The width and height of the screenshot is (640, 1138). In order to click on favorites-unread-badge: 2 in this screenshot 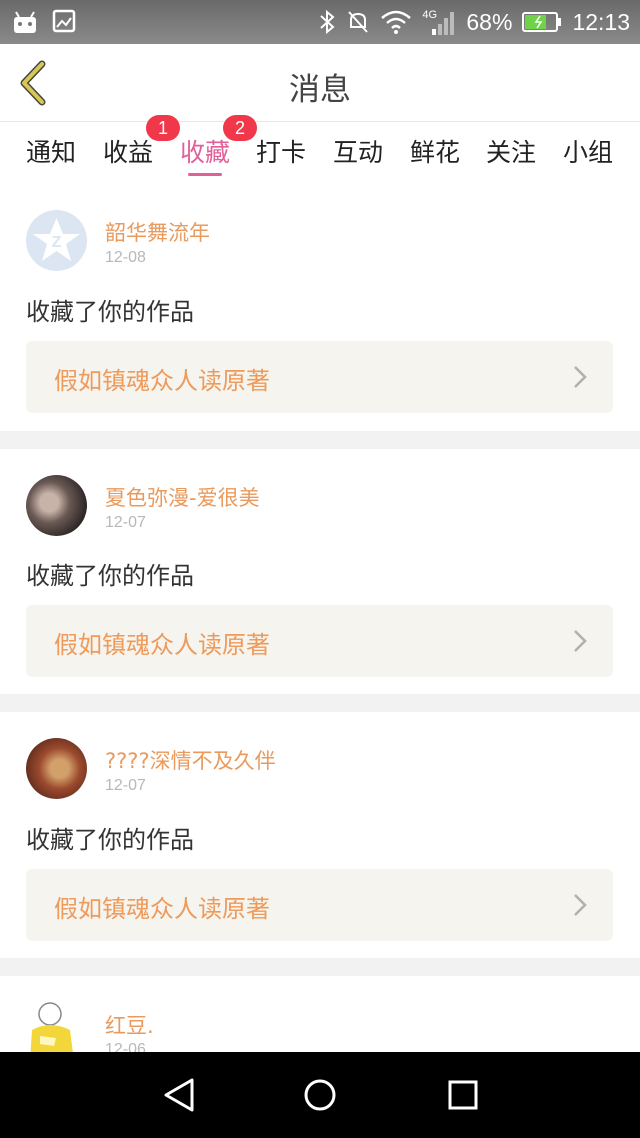, I will do `click(240, 128)`.